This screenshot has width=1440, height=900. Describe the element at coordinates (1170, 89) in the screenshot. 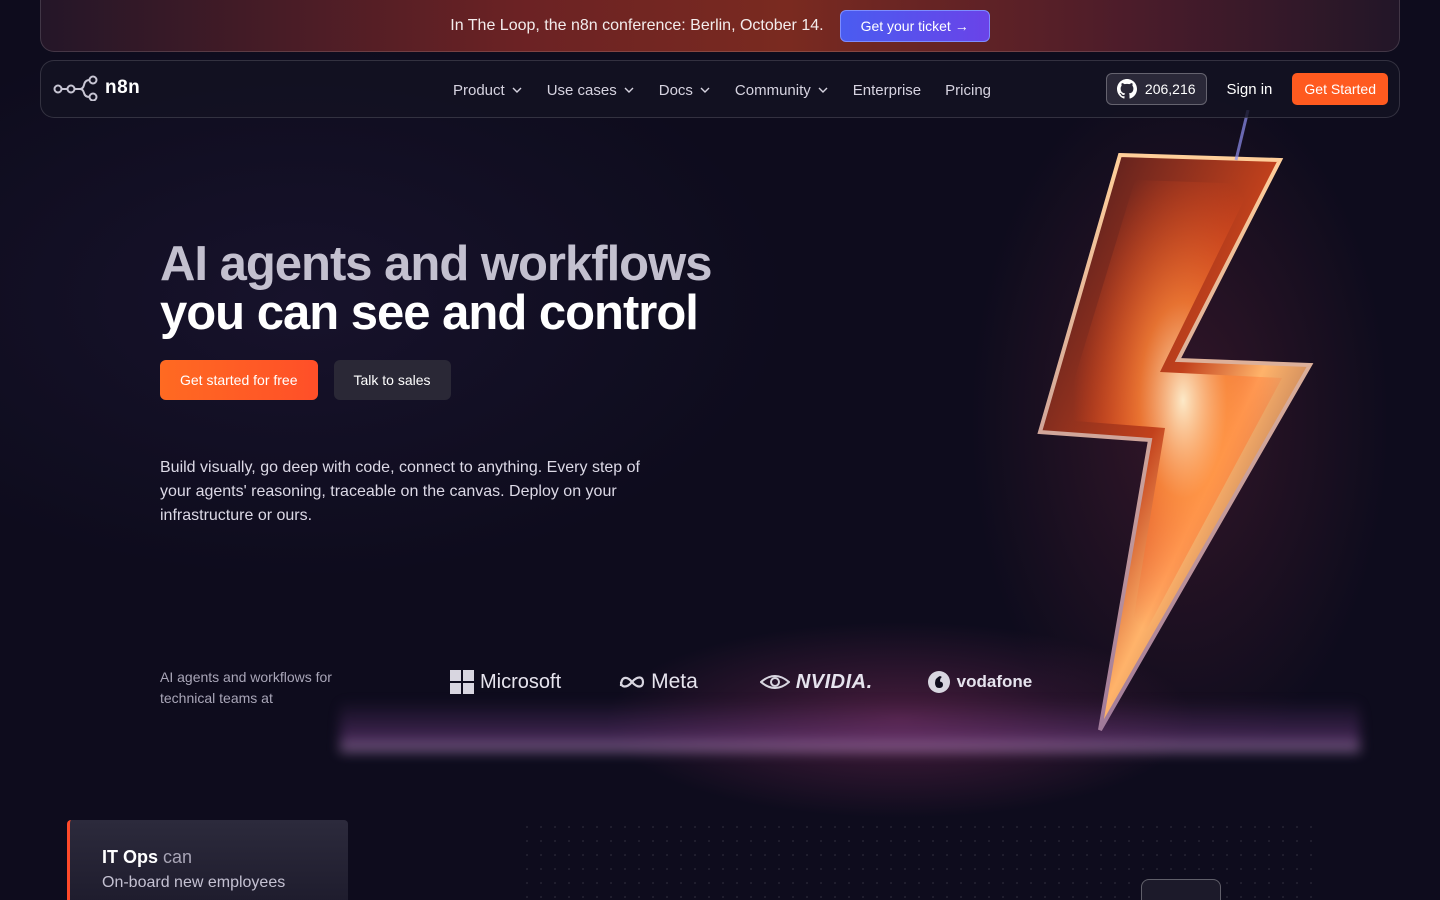

I see `github-star-count: 206,216` at that location.